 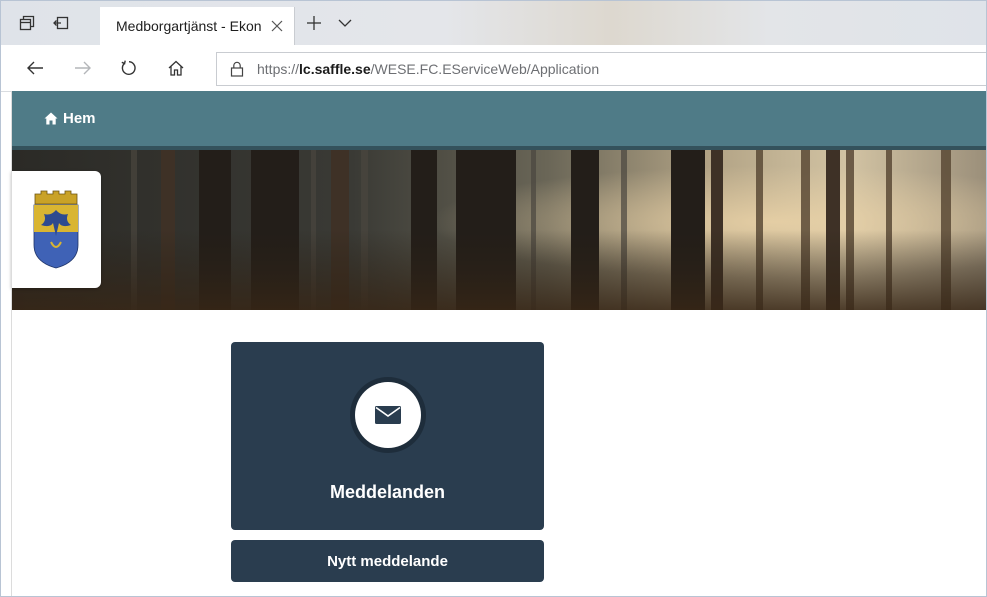 I want to click on tab-strip: Medborgartjänst - Ekon, so click(x=493, y=23).